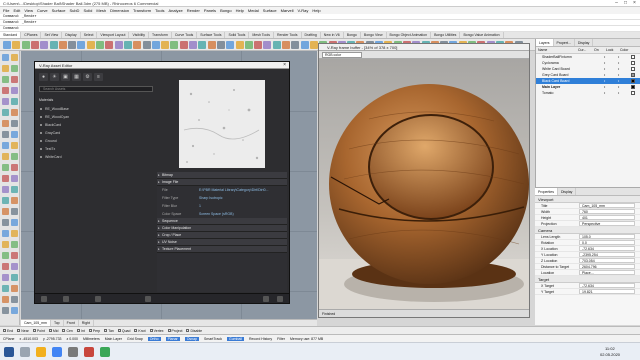  Describe the element at coordinates (607, 236) in the screenshot. I see `property-value-field: 105.0` at that location.